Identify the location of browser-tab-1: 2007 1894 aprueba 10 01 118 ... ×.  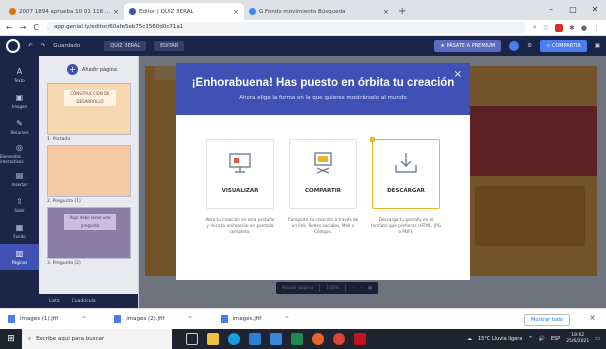
(64, 11).